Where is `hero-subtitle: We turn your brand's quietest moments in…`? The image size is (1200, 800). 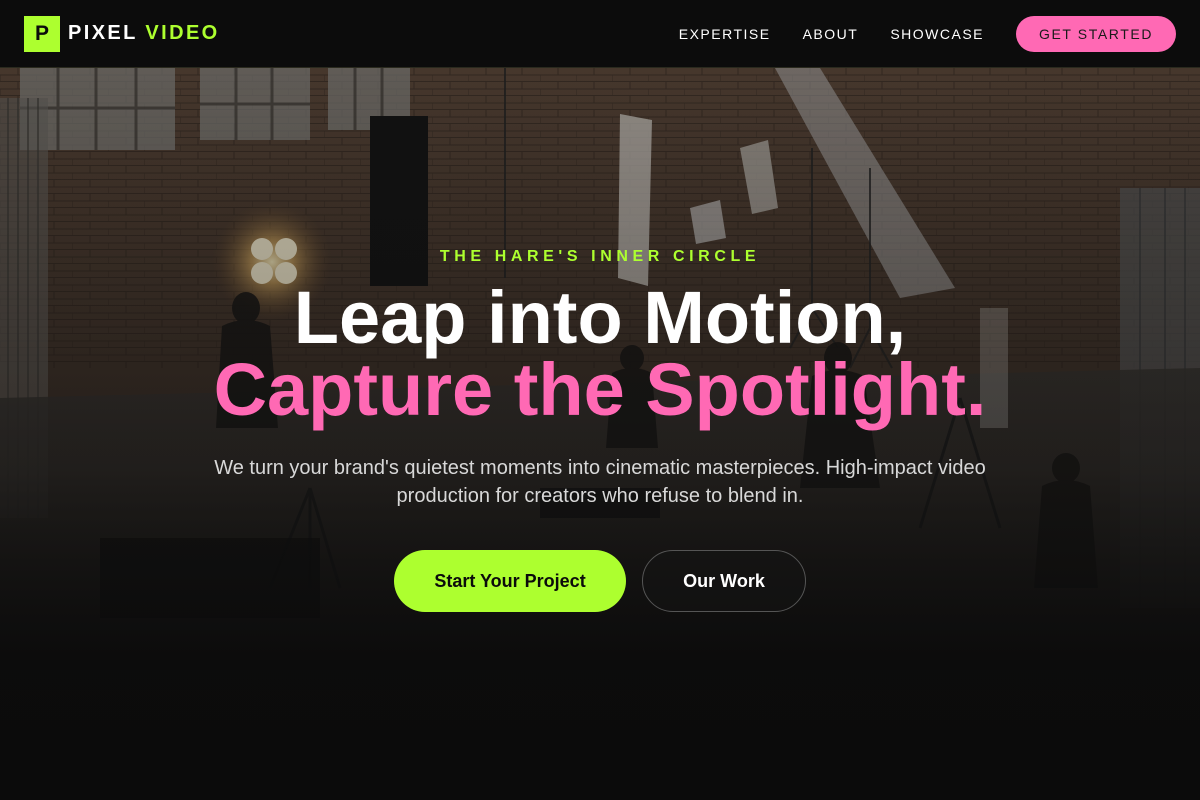 hero-subtitle: We turn your brand's quietest moments in… is located at coordinates (600, 482).